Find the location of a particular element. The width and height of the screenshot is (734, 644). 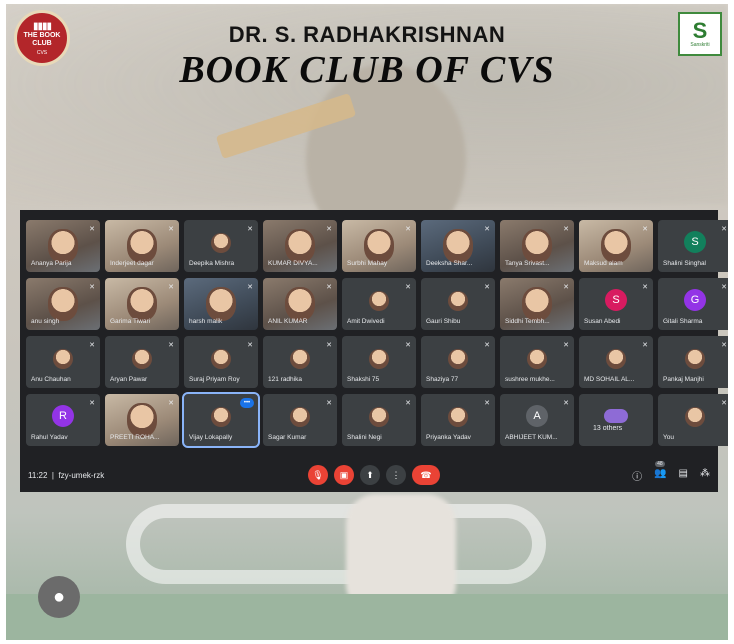

title-line-1: DR. S. RADHAKRISHNAN is located at coordinates (367, 34).